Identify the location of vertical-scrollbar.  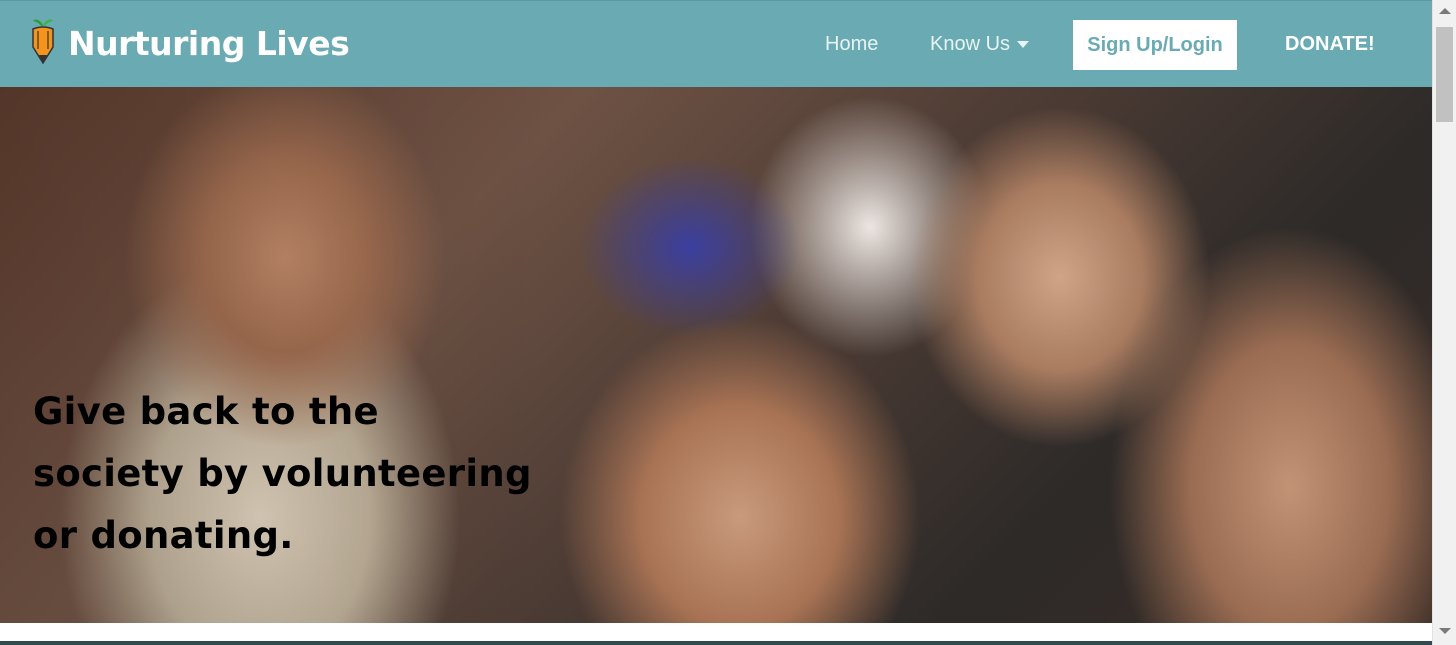
(1444, 322).